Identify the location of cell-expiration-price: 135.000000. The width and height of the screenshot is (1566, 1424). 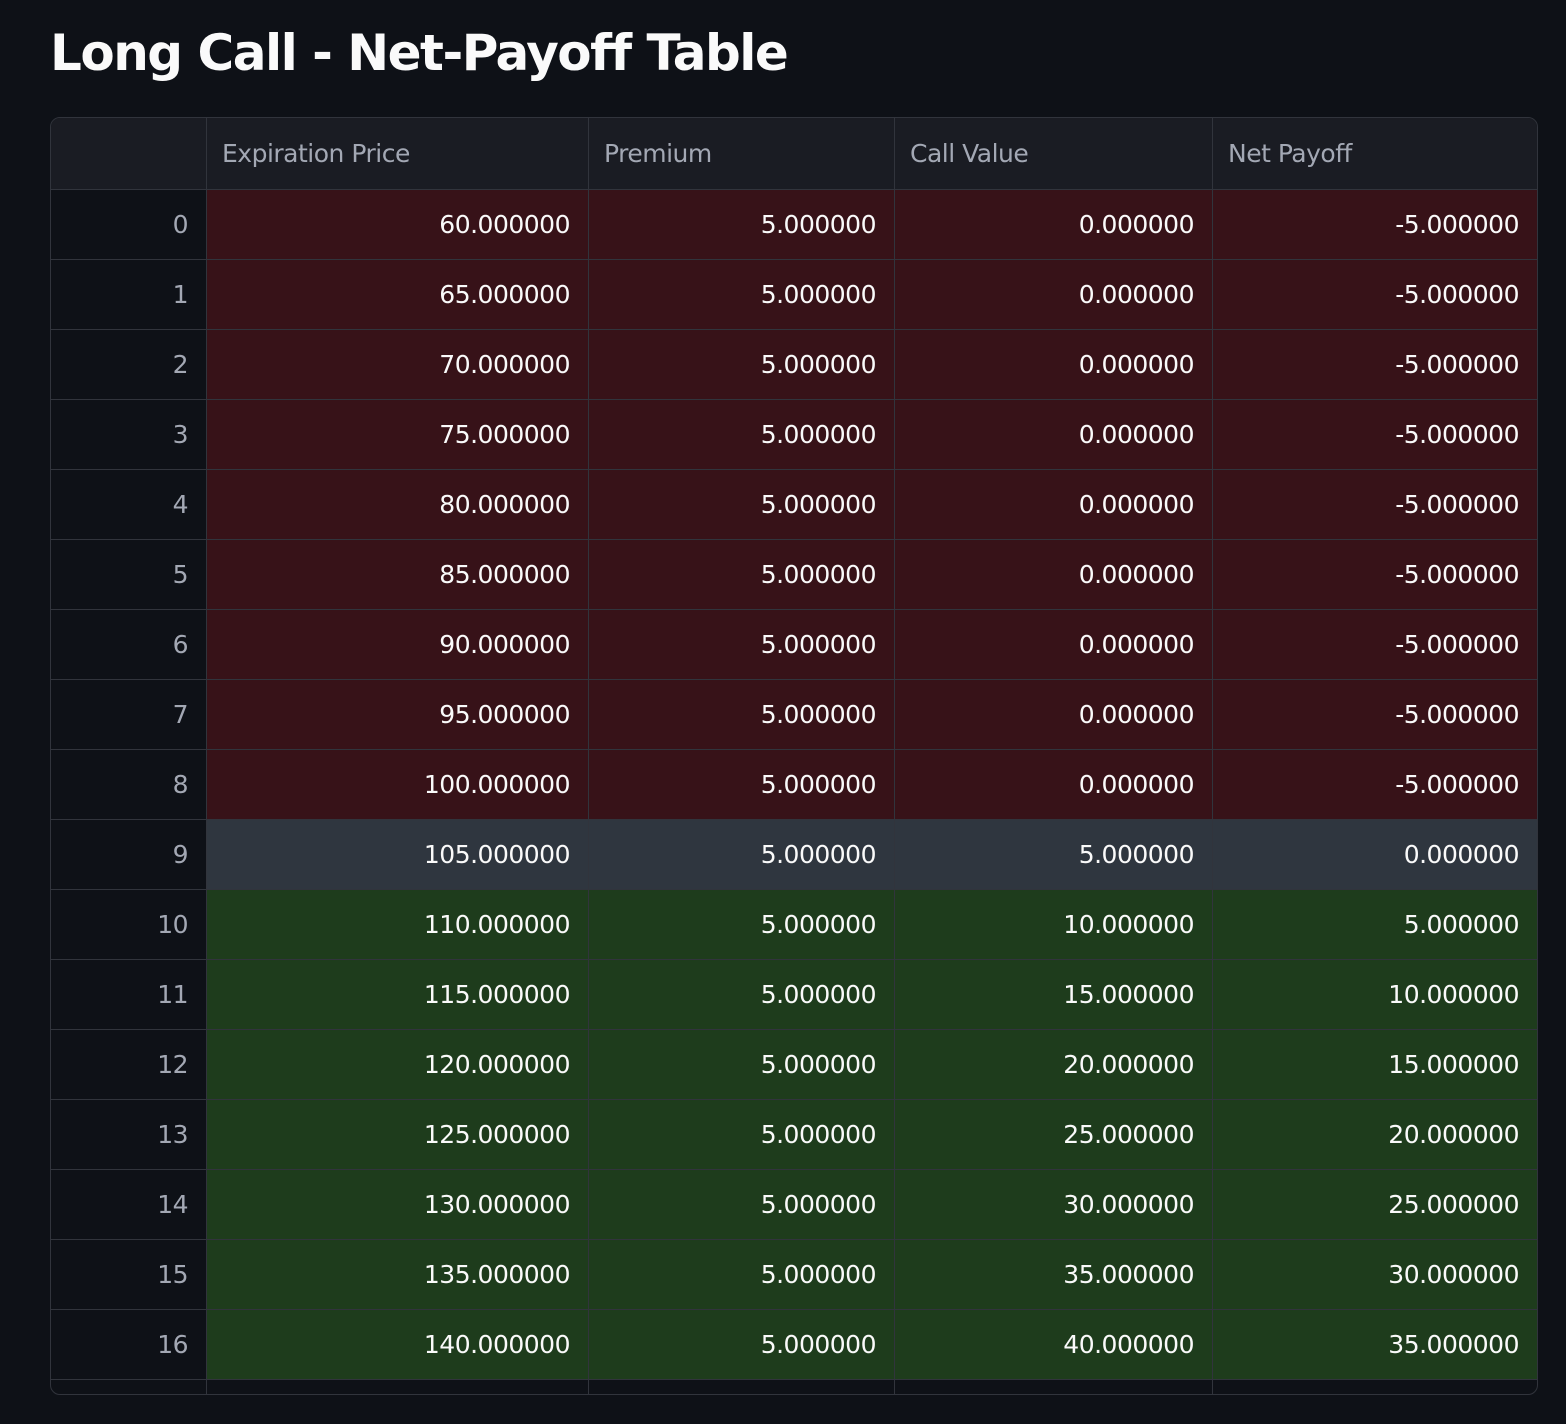
(398, 1275).